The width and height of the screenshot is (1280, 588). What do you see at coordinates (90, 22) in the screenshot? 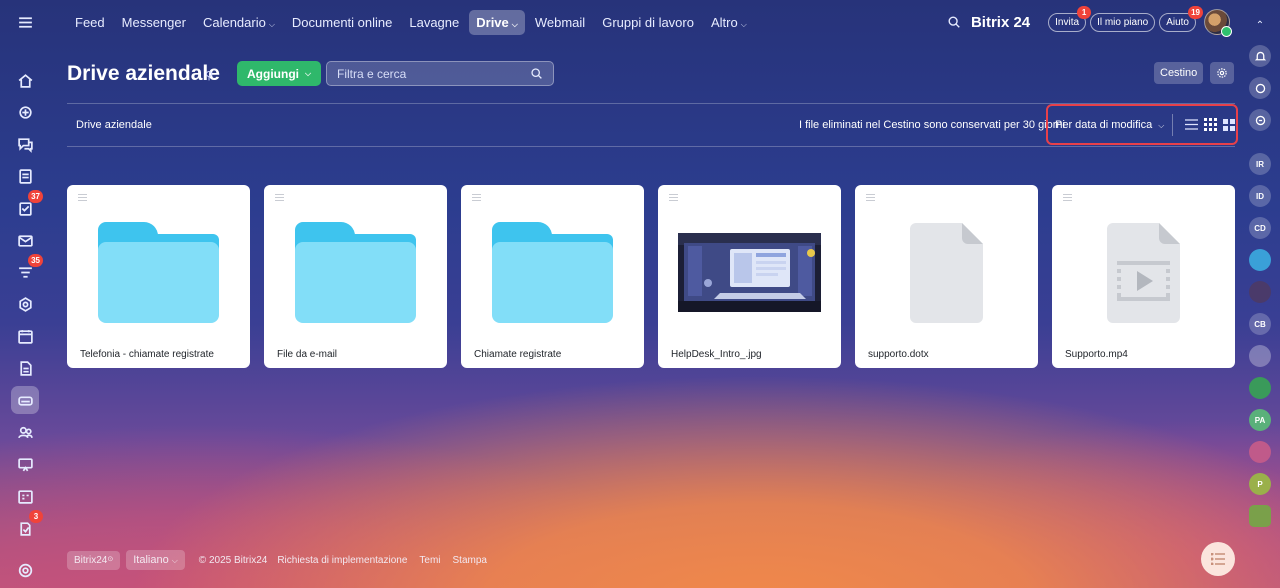
I see `nav-item-feed: Feed` at bounding box center [90, 22].